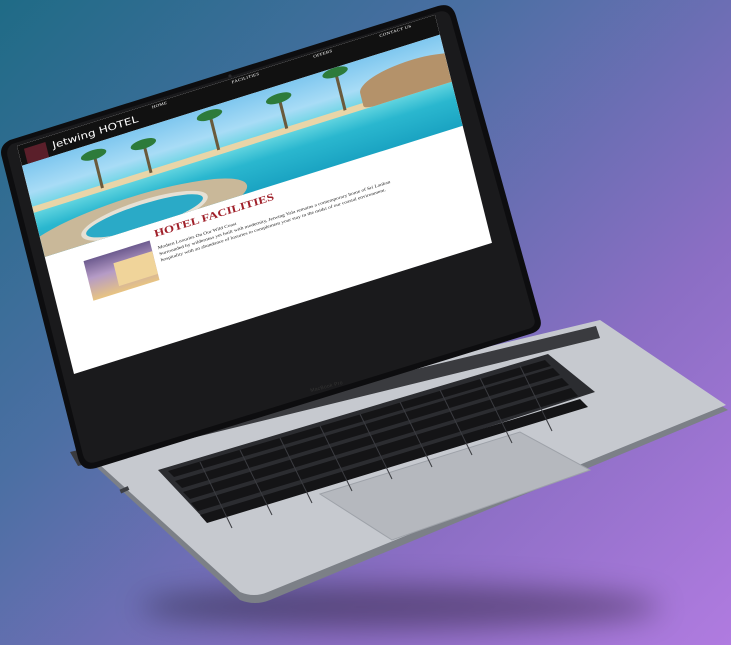  I want to click on facility-thumbnail, so click(121, 270).